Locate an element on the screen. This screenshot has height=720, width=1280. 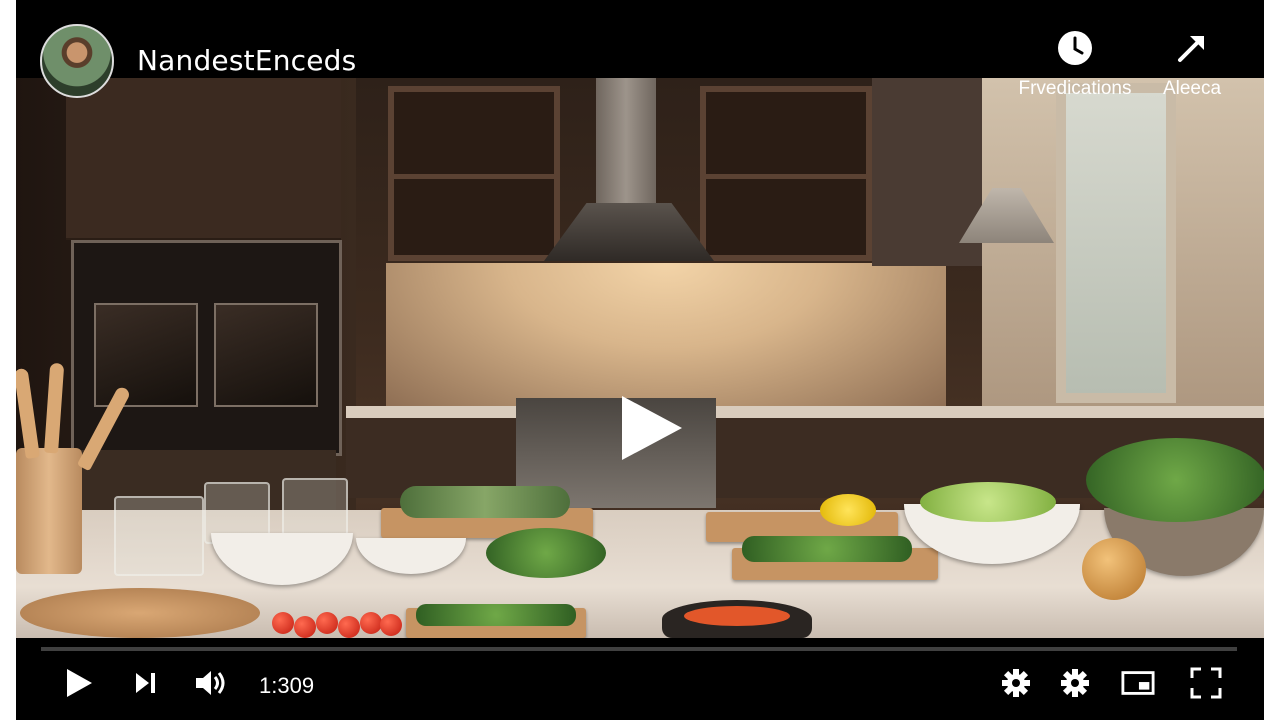
upper-cabinet is located at coordinates (203, 159).